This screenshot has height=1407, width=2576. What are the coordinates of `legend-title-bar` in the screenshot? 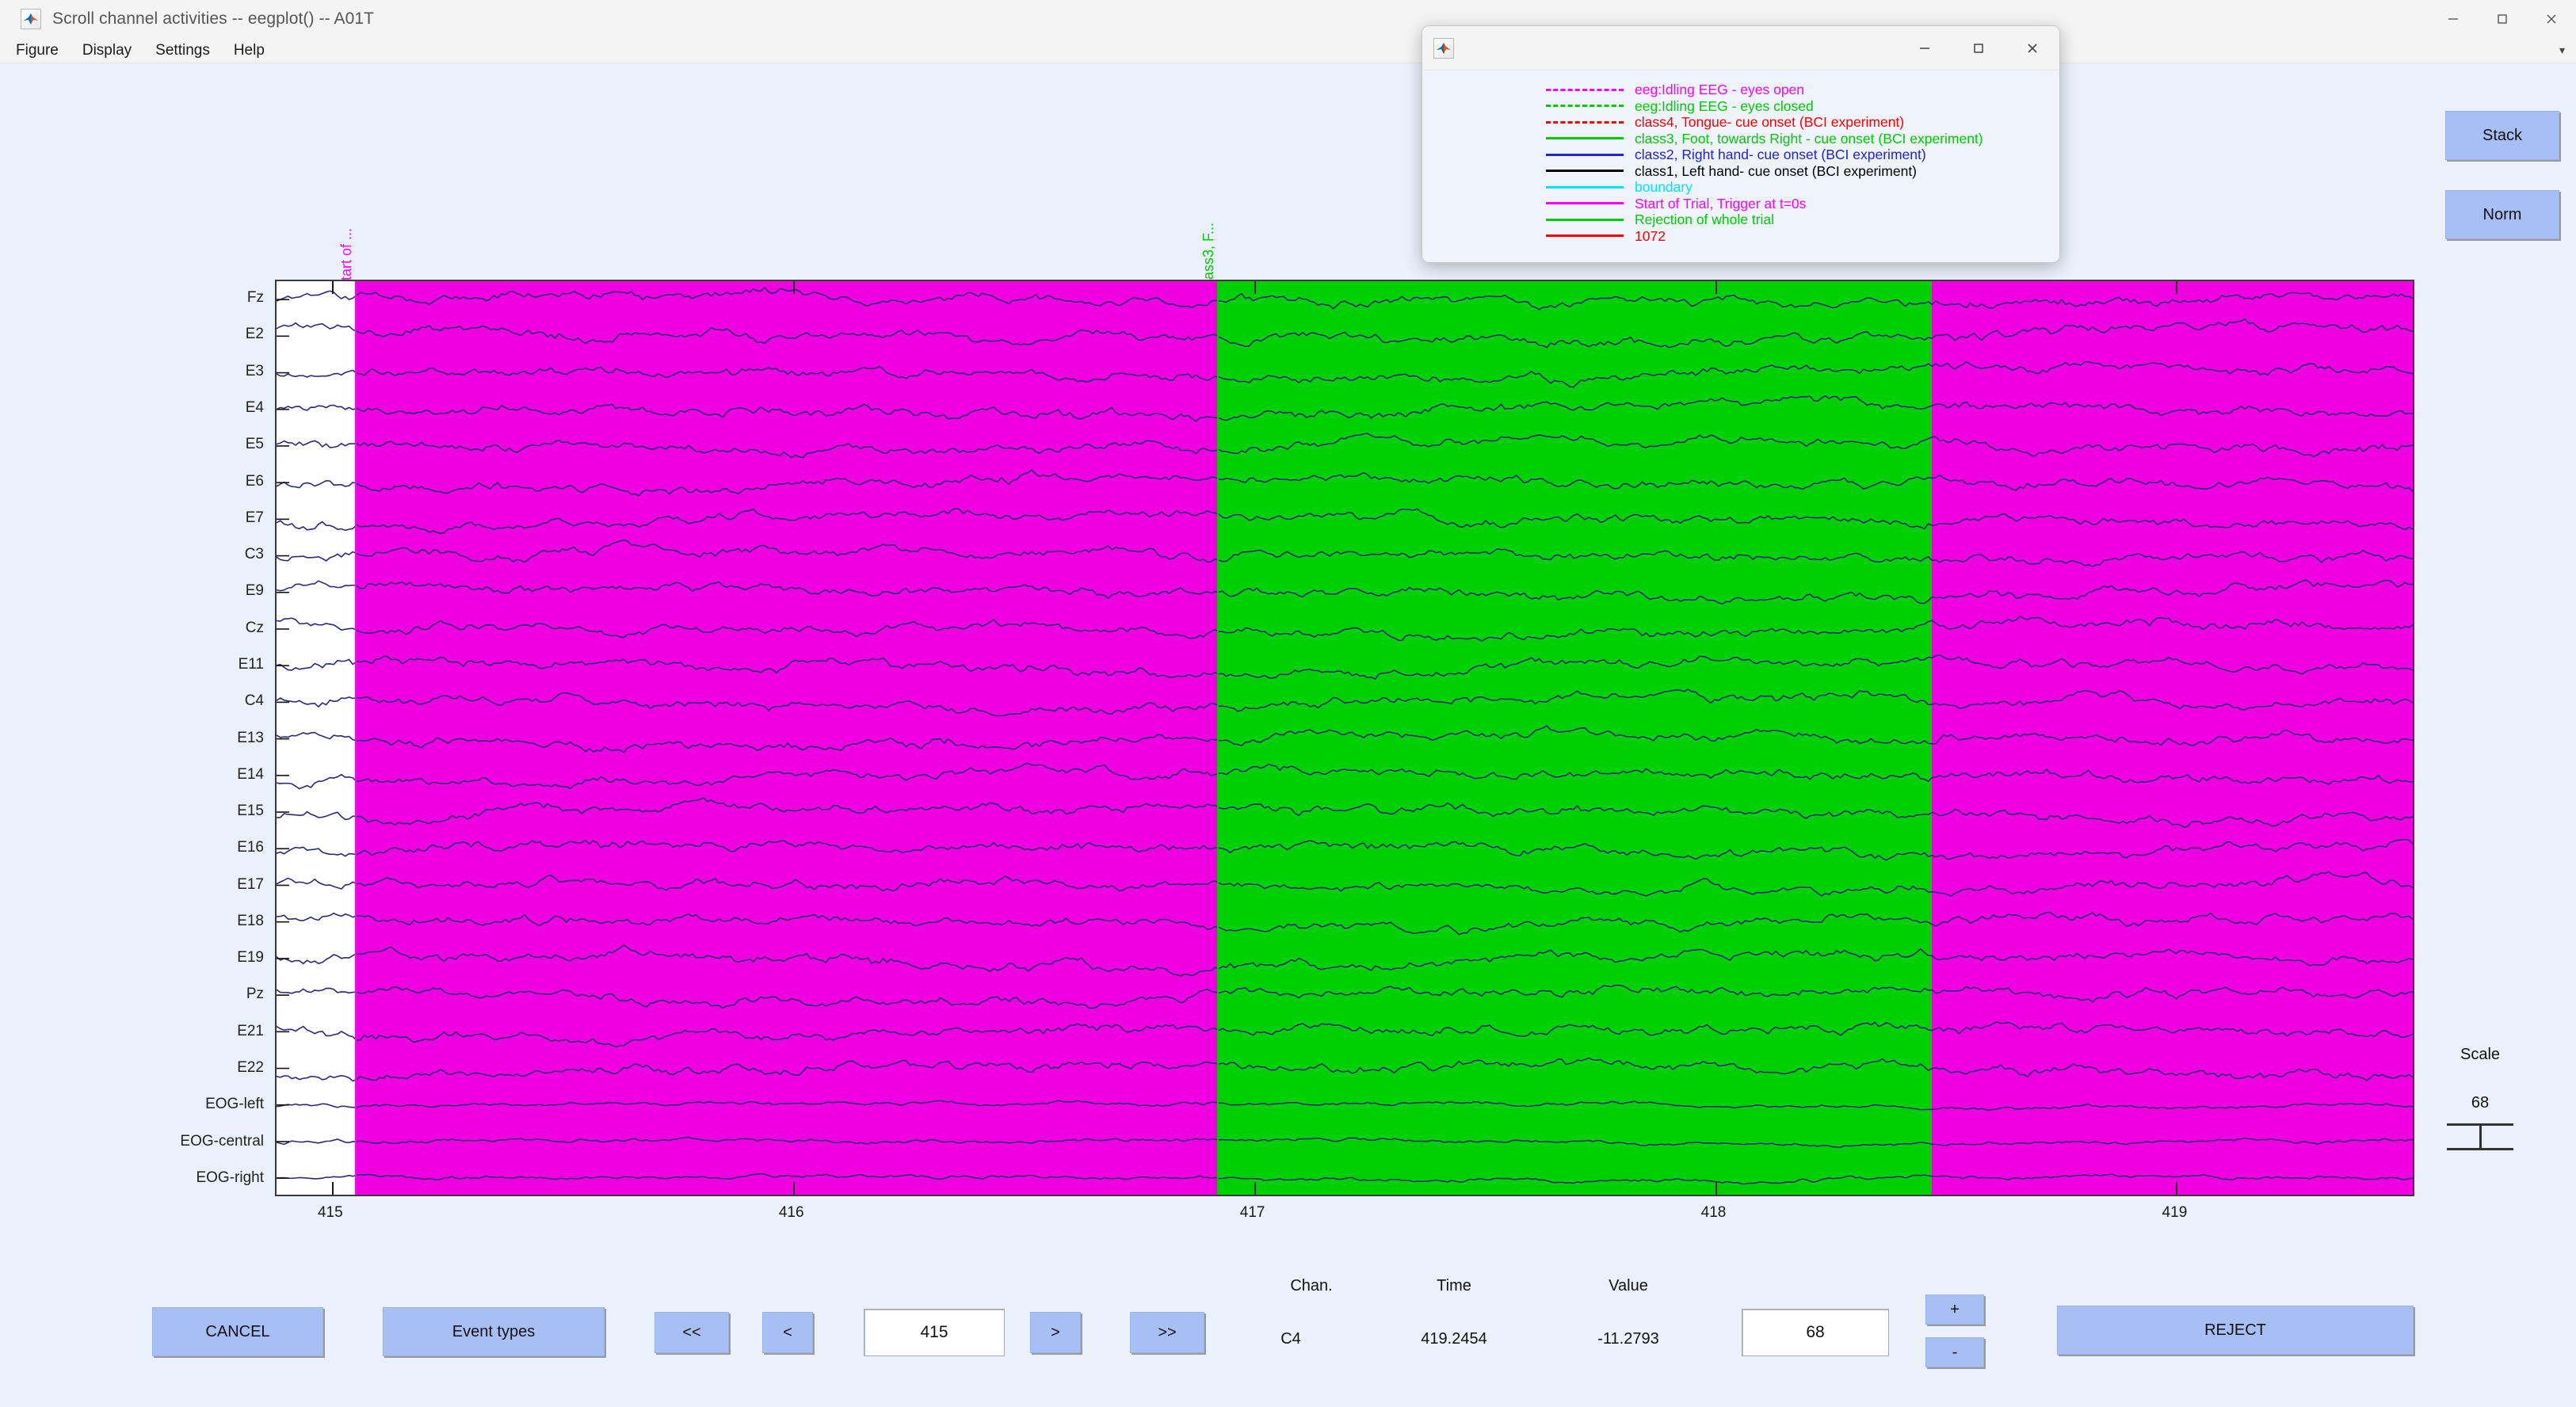 It's located at (1740, 48).